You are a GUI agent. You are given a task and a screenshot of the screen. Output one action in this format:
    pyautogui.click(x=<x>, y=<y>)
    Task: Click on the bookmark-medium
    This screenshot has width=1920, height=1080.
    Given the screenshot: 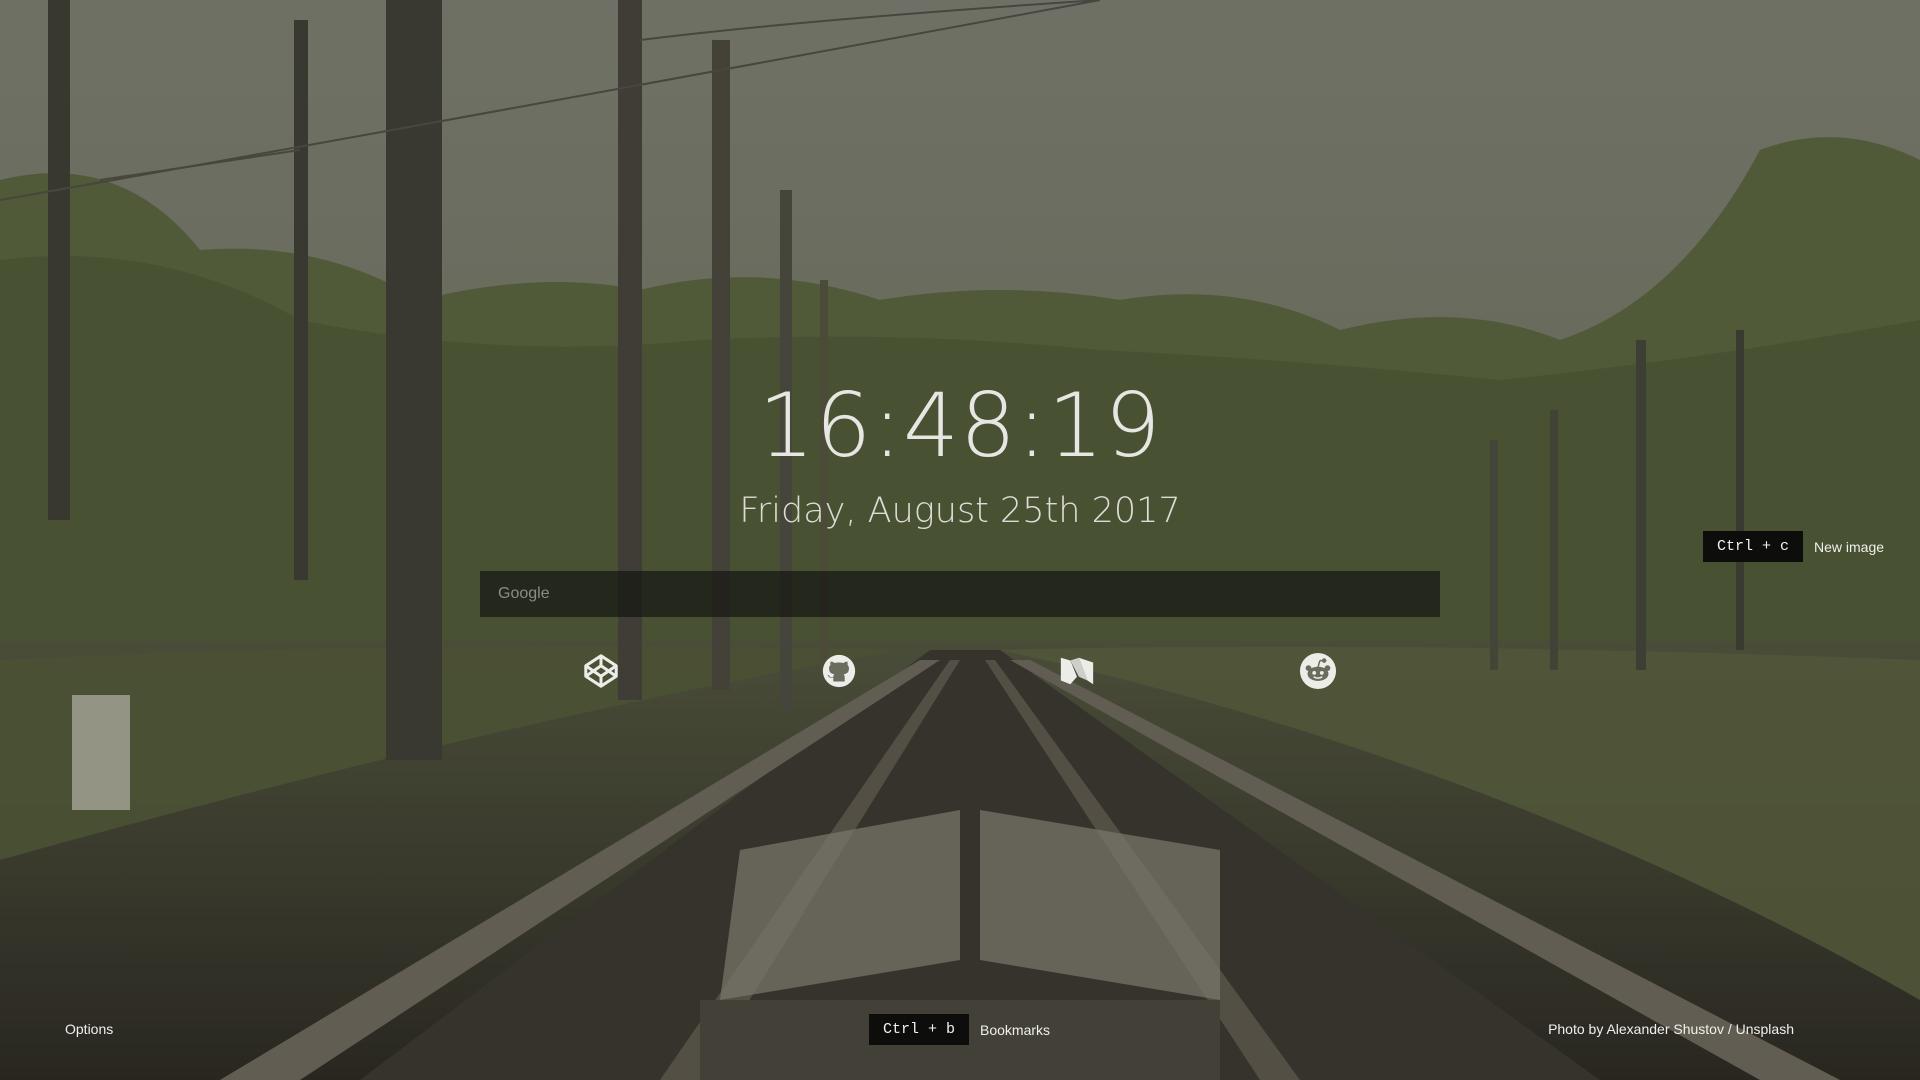 What is the action you would take?
    pyautogui.click(x=1077, y=671)
    